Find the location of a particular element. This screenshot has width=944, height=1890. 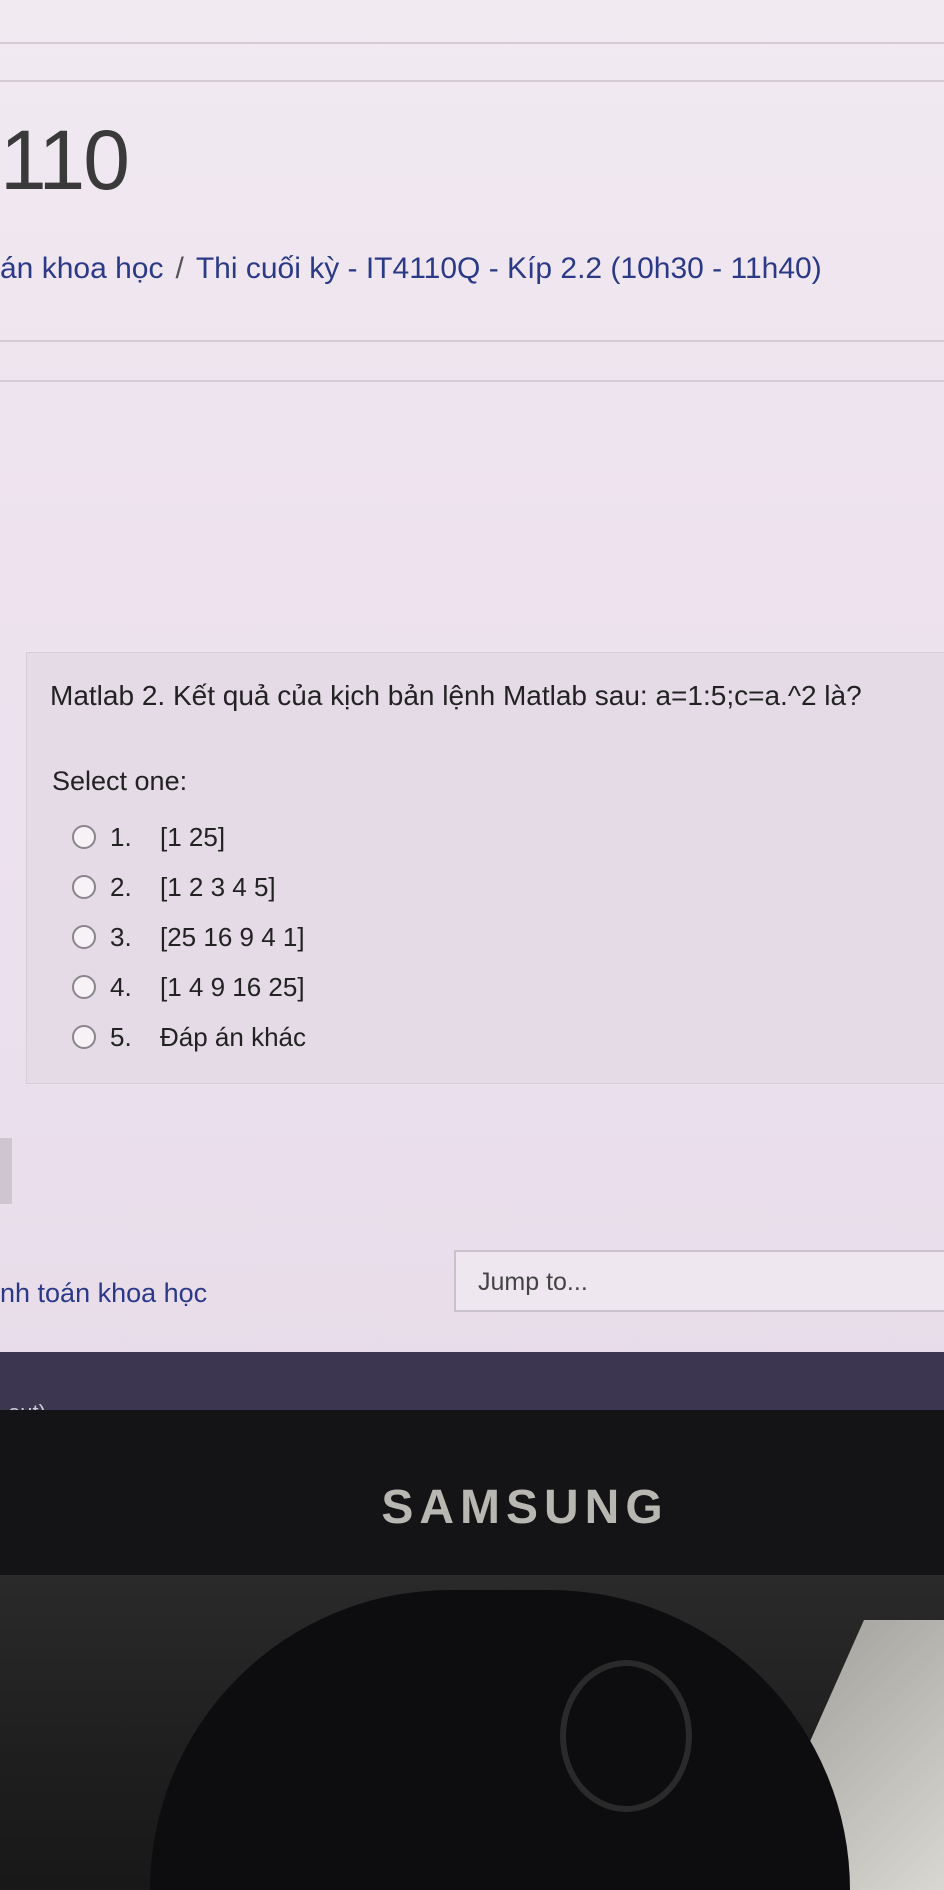

monitor-brand-logo: SAMSUNG is located at coordinates (525, 1507).